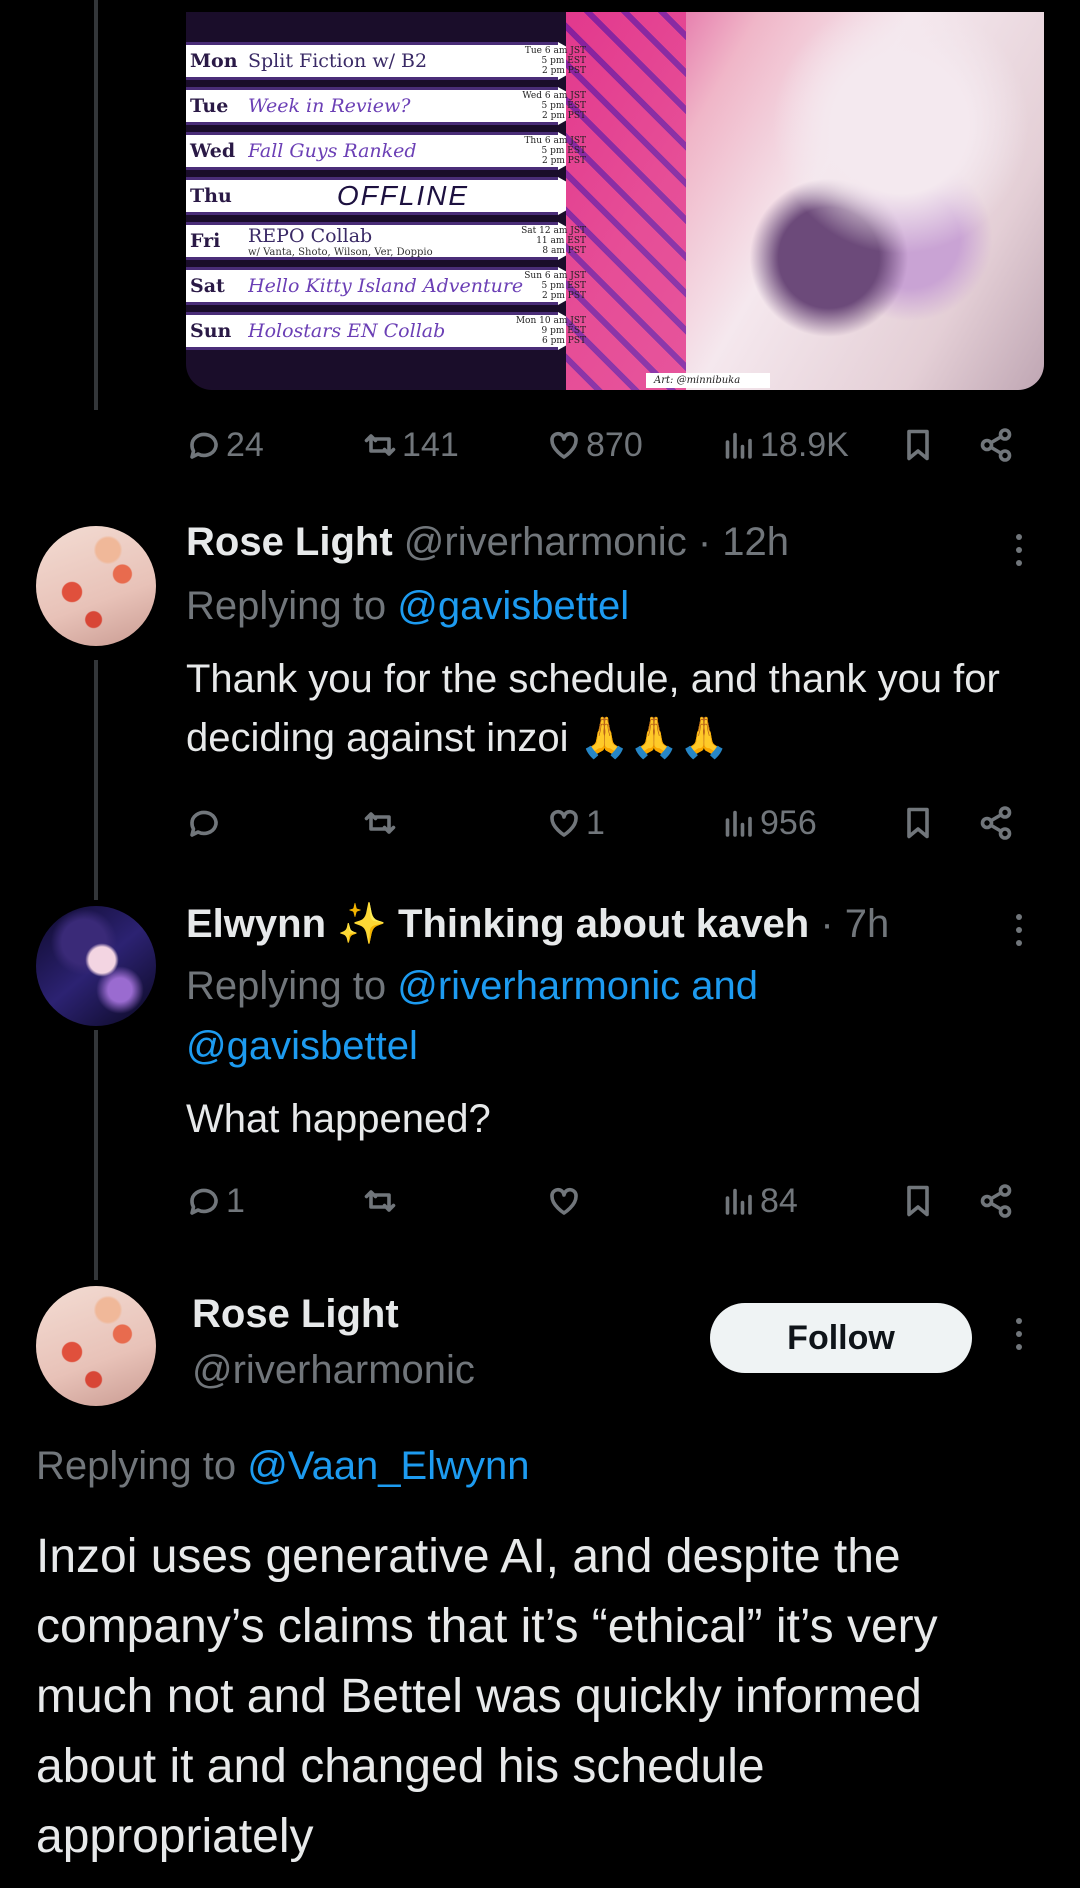 This screenshot has width=1080, height=1888. What do you see at coordinates (606, 823) in the screenshot?
I see `reply1-actions: 1 956` at bounding box center [606, 823].